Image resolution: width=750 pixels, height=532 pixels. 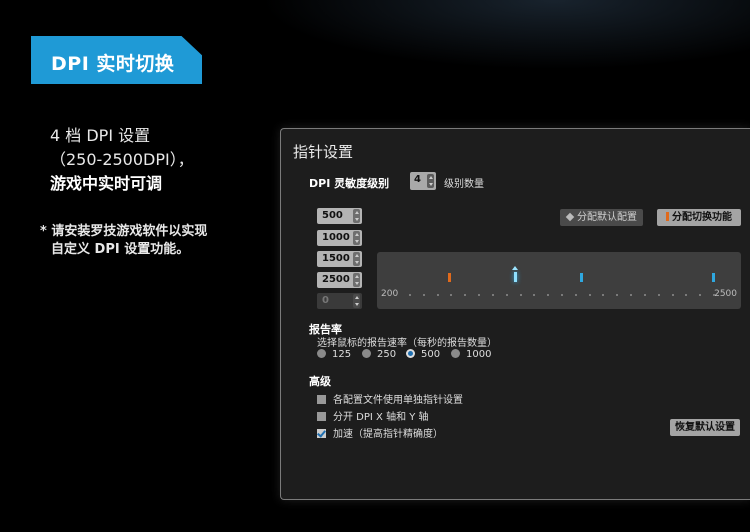 I want to click on slider-min-label: 200, so click(x=390, y=294).